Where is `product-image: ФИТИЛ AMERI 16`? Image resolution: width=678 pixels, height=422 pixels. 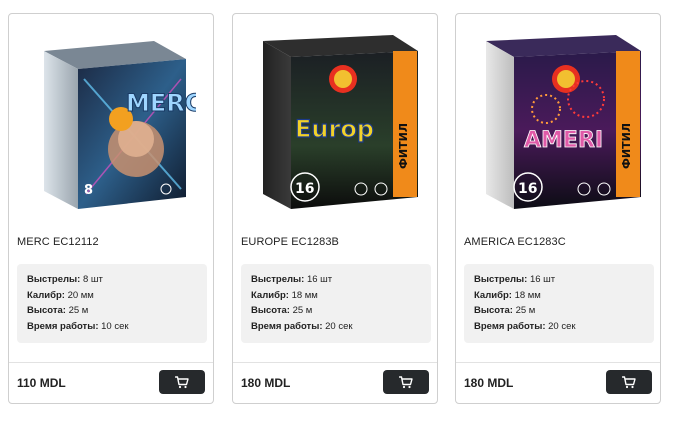
product-image: ФИТИЛ AMERI 16 is located at coordinates (558, 119).